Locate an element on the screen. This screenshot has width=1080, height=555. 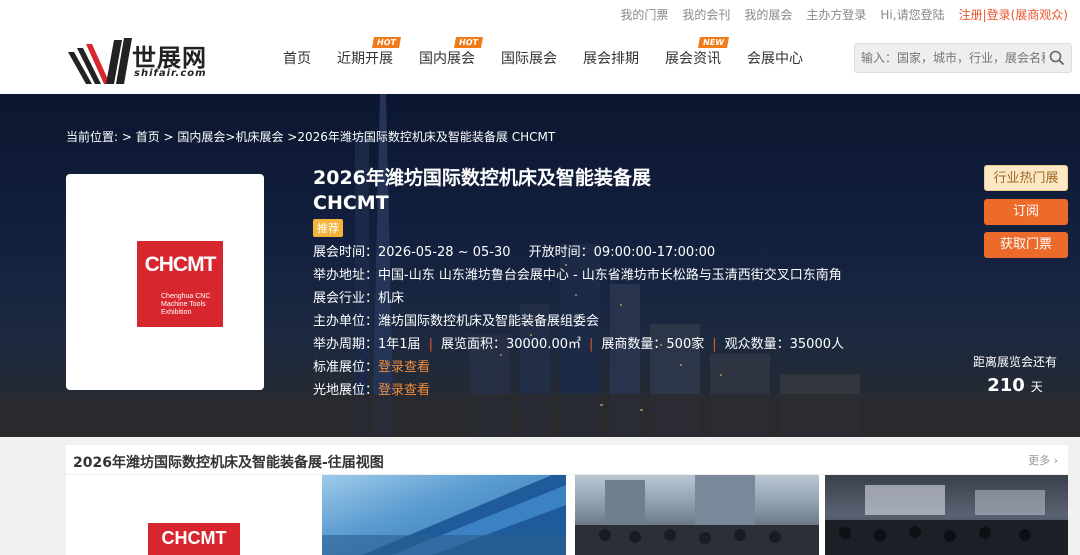
my-catalog-link: 我的会刊 is located at coordinates (706, 14).